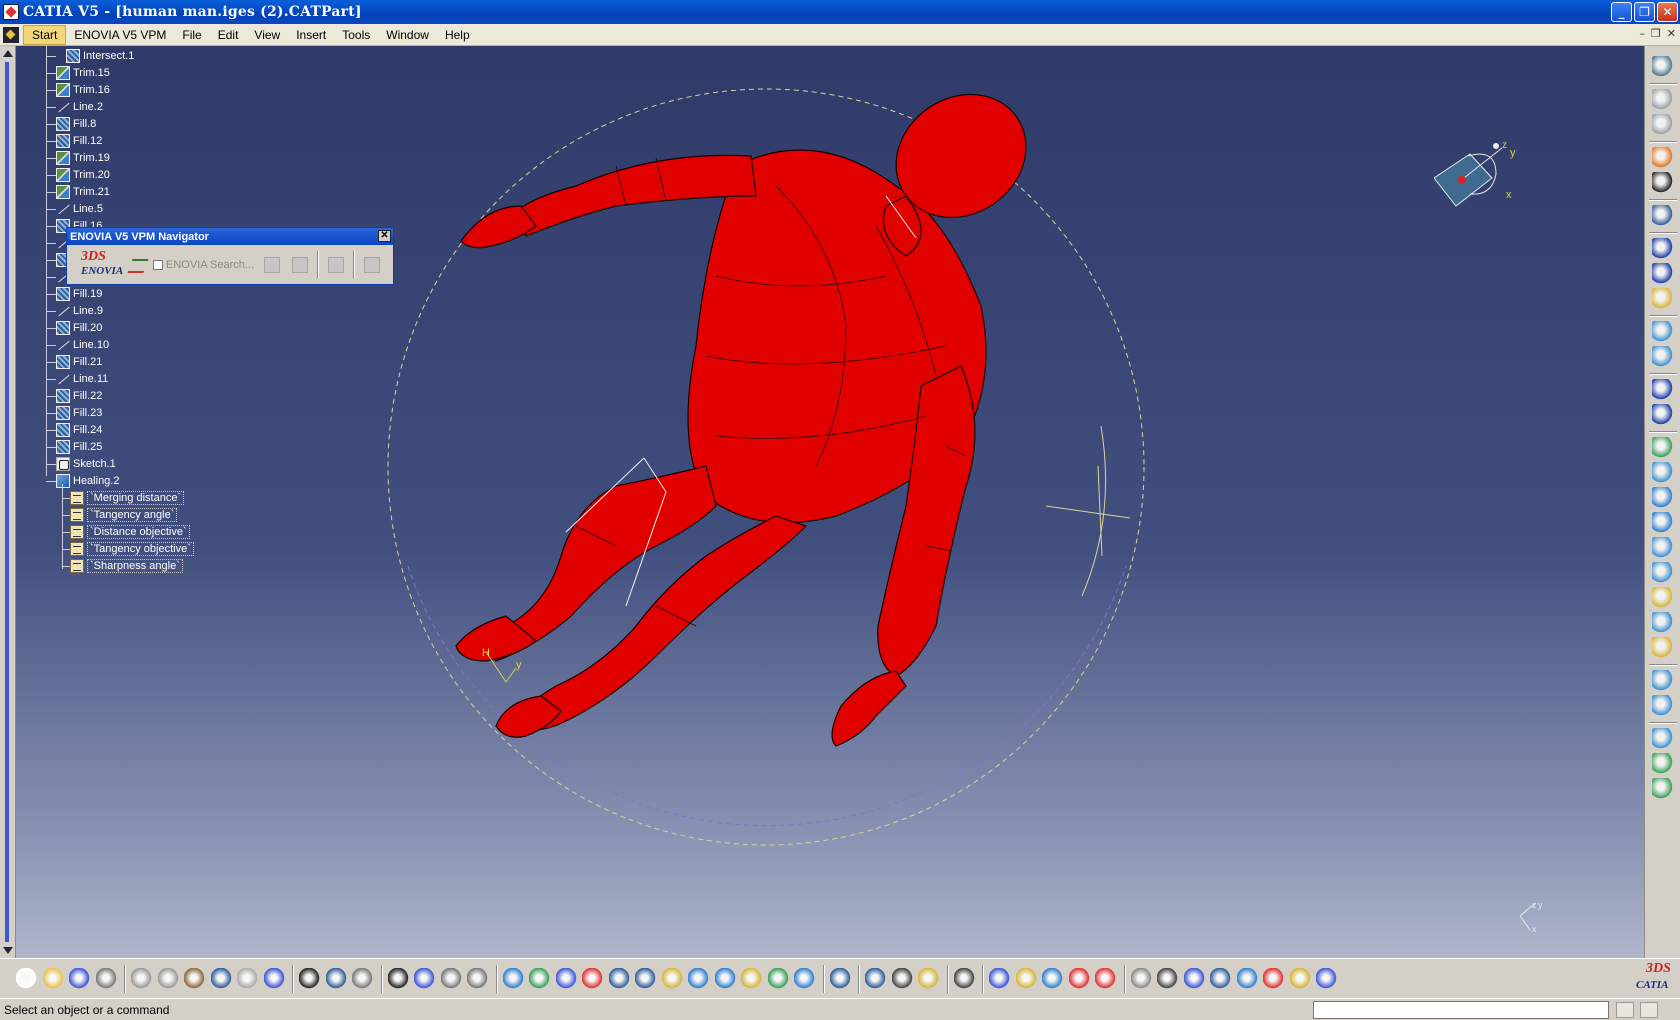 The height and width of the screenshot is (1020, 1680). Describe the element at coordinates (672, 979) in the screenshot. I see `normal-view-icon` at that location.